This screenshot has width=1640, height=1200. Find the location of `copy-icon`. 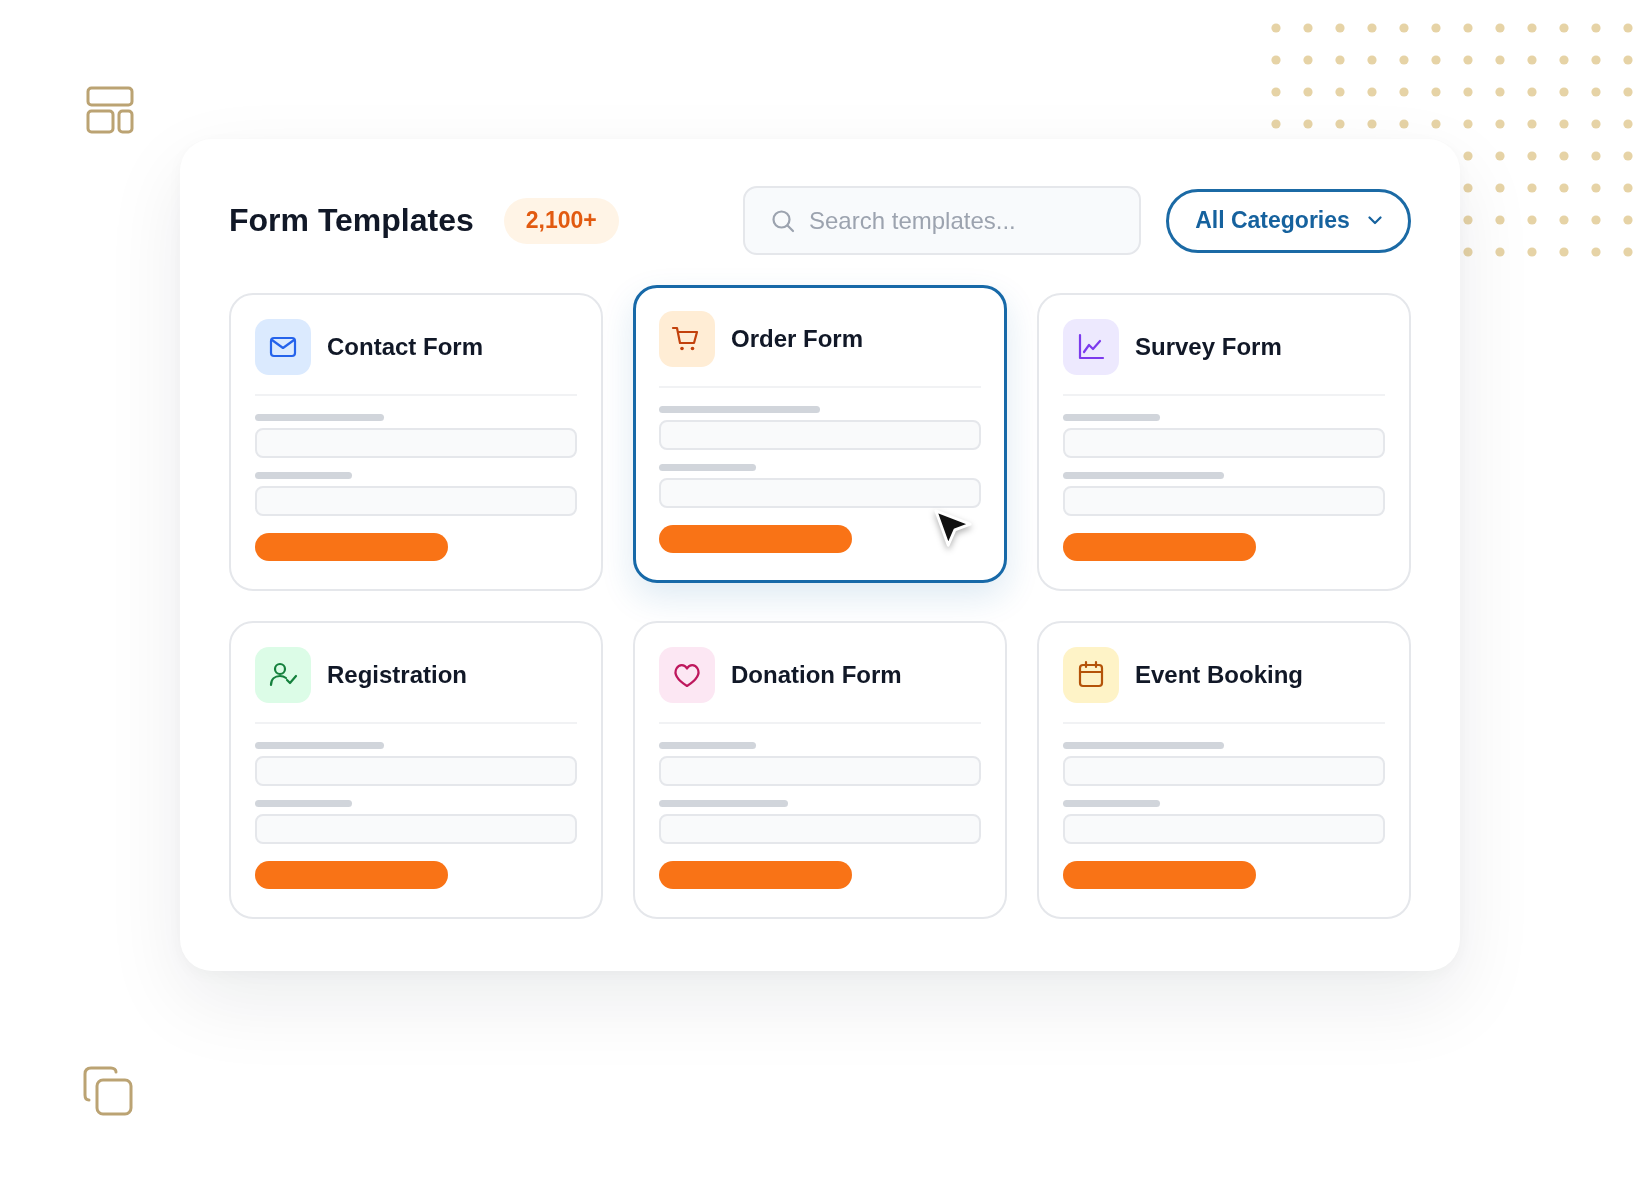

copy-icon is located at coordinates (108, 1091).